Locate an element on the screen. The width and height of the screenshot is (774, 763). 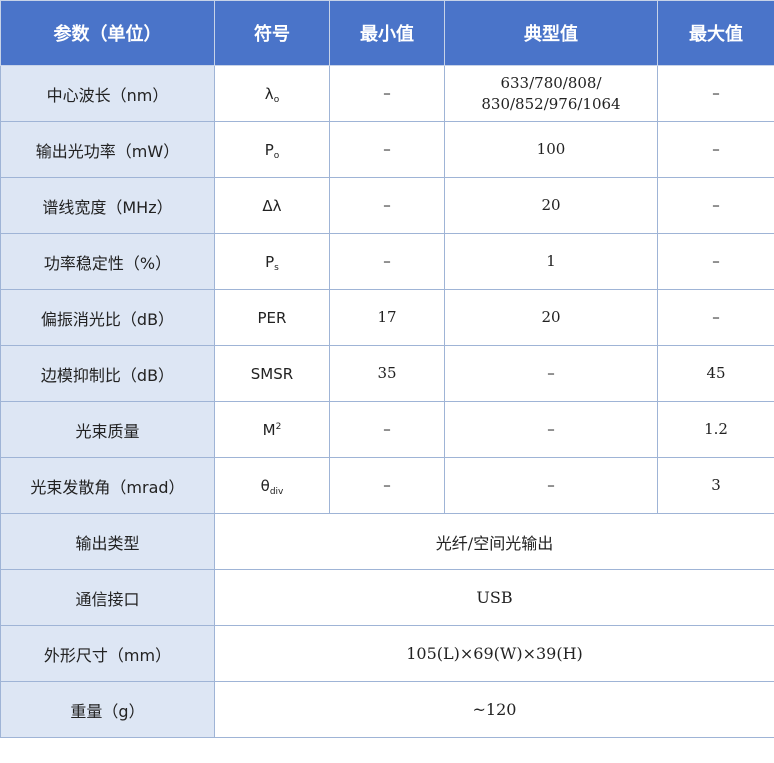
typ-cell: 633/780/808/830/852/976/1064 is located at coordinates (551, 93).